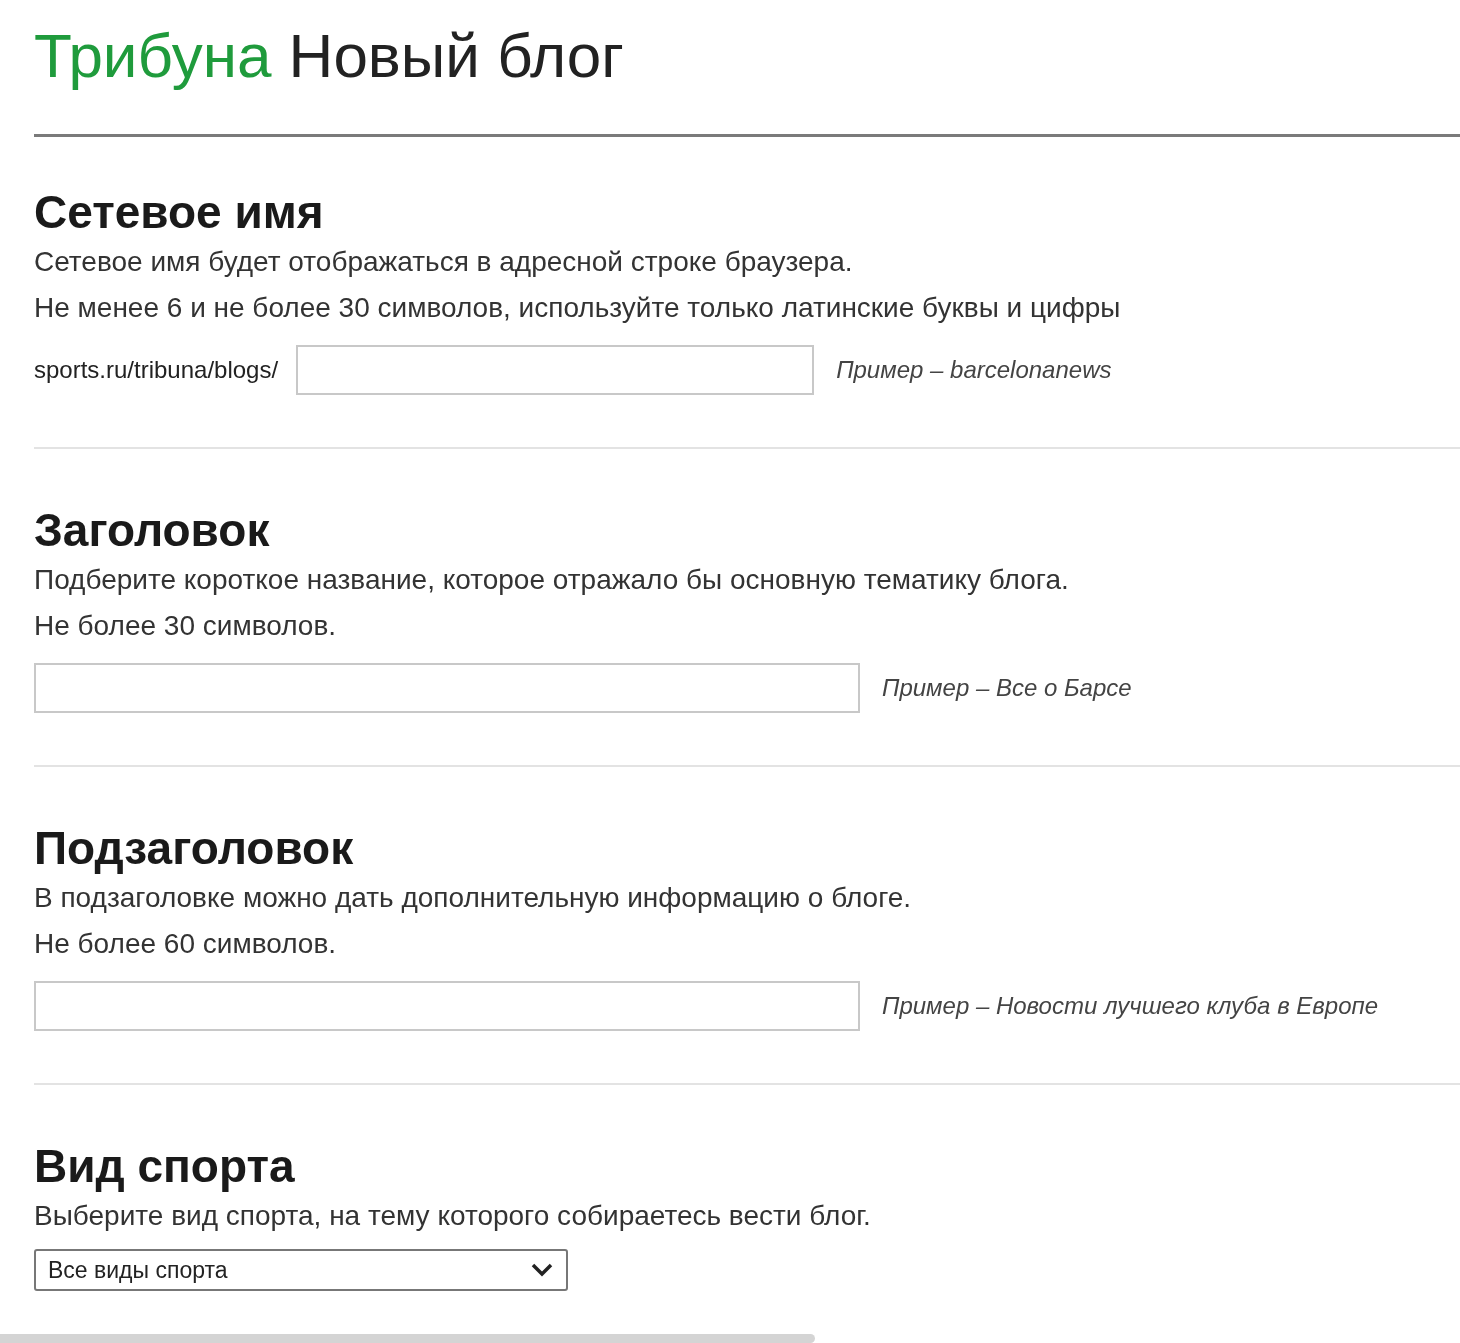  What do you see at coordinates (1007, 688) in the screenshot?
I see `example-text: Пример – Все о Барсе` at bounding box center [1007, 688].